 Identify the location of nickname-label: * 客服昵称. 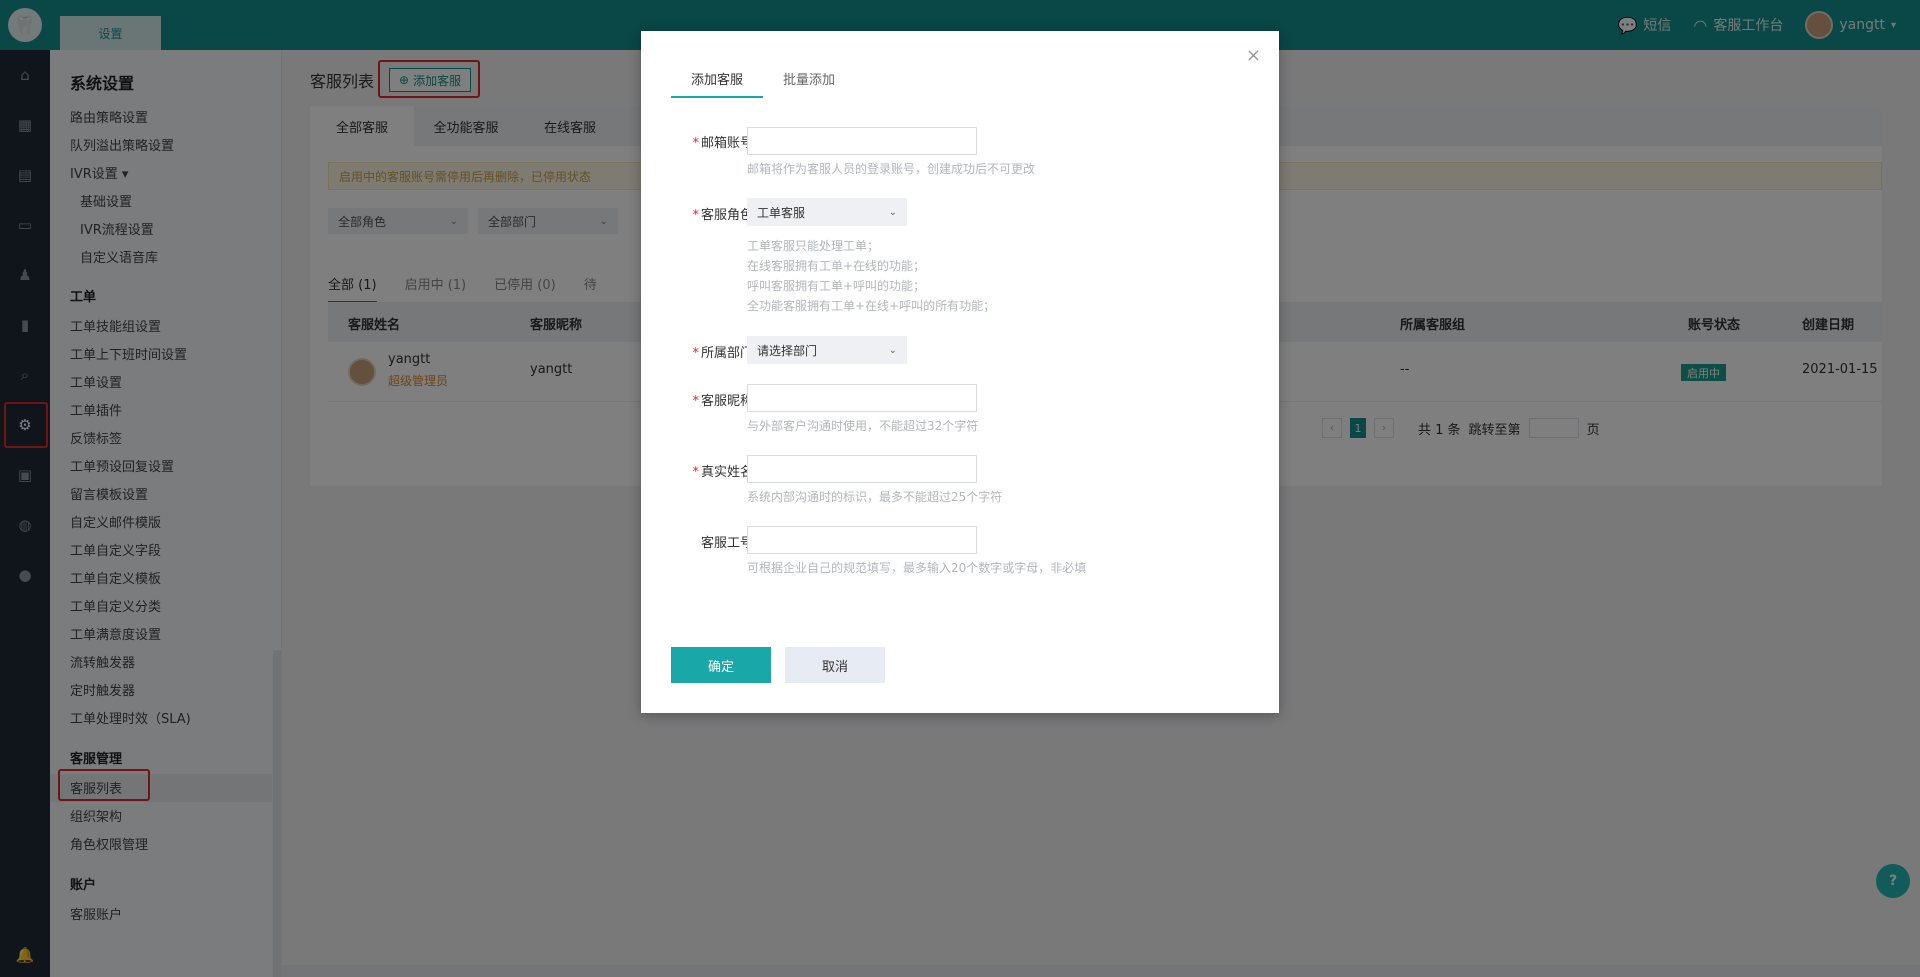
(713, 399).